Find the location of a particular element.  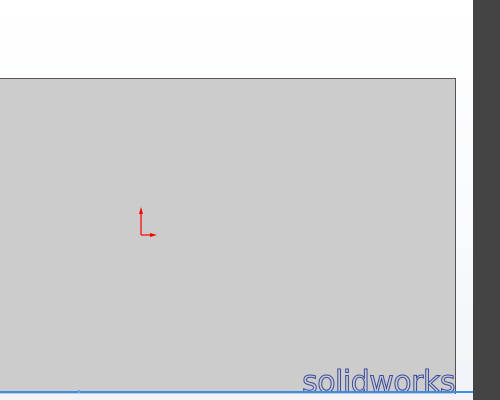

origin-axis-icon is located at coordinates (148, 222).